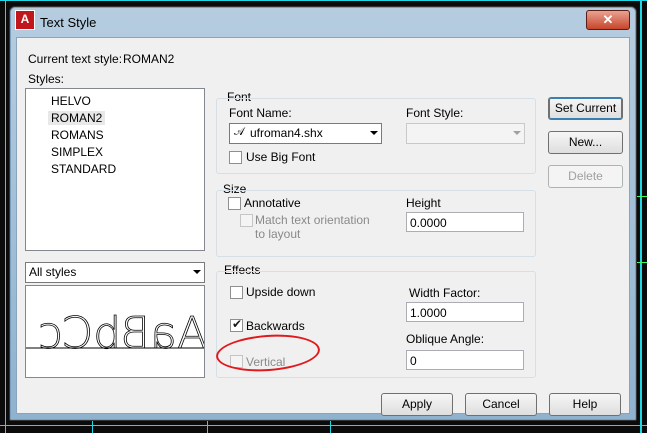 This screenshot has height=433, width=647. What do you see at coordinates (71, 101) in the screenshot?
I see `style-item-helvo: HELVO` at bounding box center [71, 101].